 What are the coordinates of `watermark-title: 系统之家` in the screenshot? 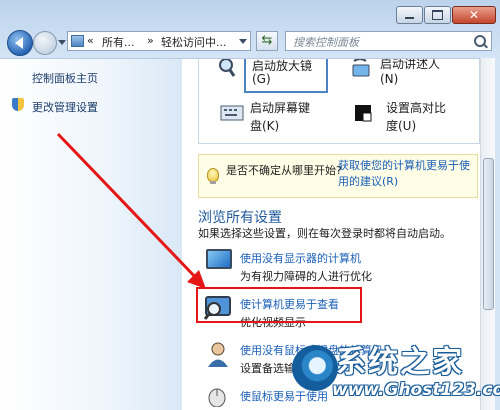 It's located at (400, 362).